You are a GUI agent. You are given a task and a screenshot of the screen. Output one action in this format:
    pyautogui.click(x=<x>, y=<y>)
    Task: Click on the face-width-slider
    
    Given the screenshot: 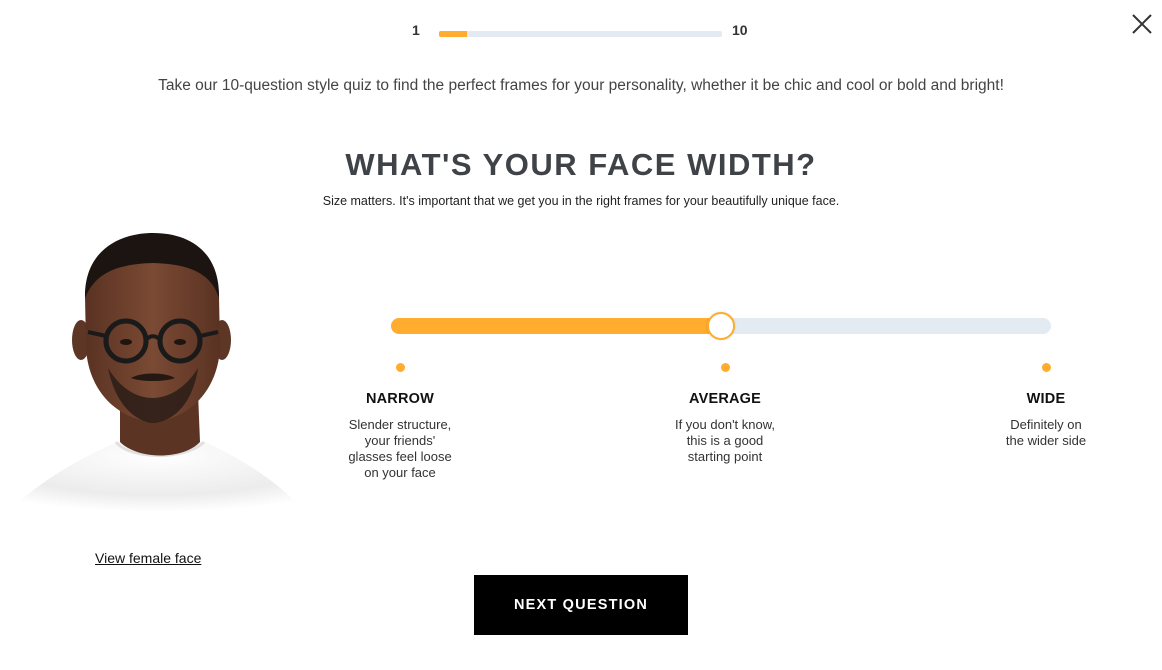 What is the action you would take?
    pyautogui.click(x=721, y=326)
    